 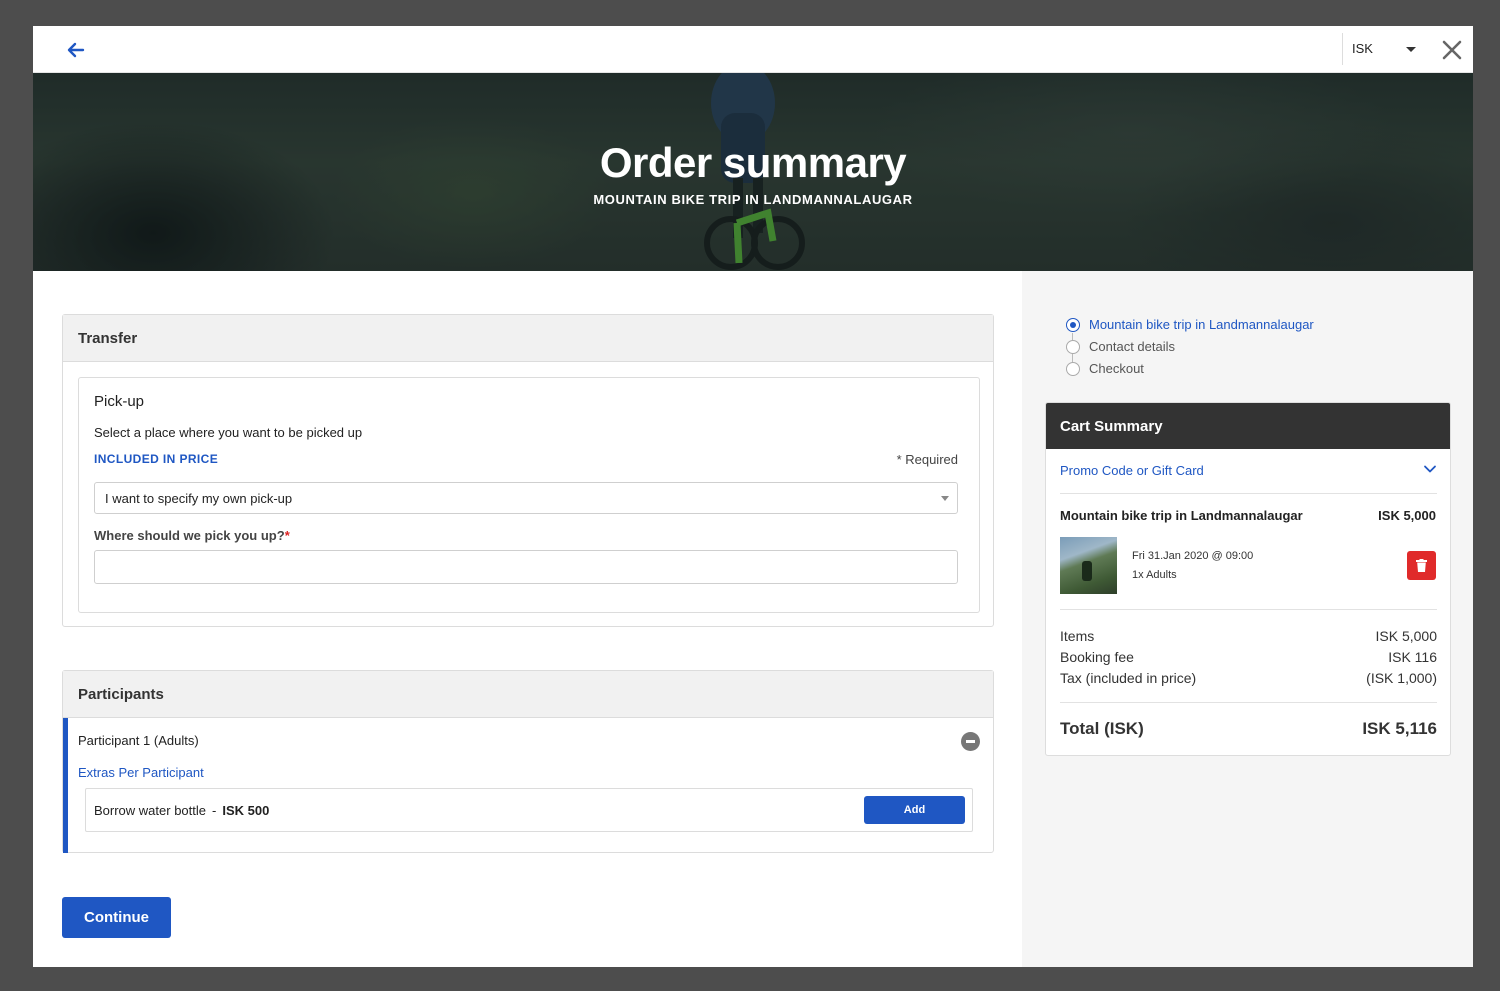 I want to click on included-in-price-label: INCLUDED IN PRICE, so click(x=156, y=459).